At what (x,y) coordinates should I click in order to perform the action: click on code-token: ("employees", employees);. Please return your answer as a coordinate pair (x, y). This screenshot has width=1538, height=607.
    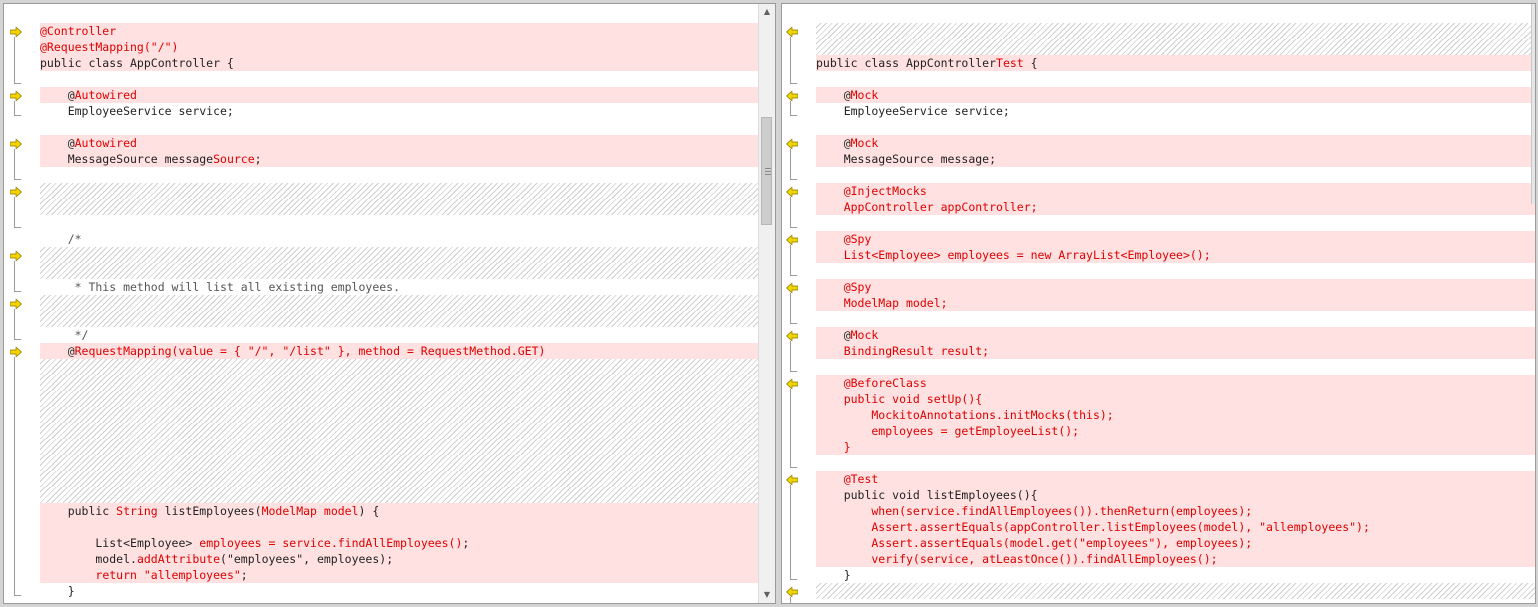
    Looking at the image, I should click on (307, 559).